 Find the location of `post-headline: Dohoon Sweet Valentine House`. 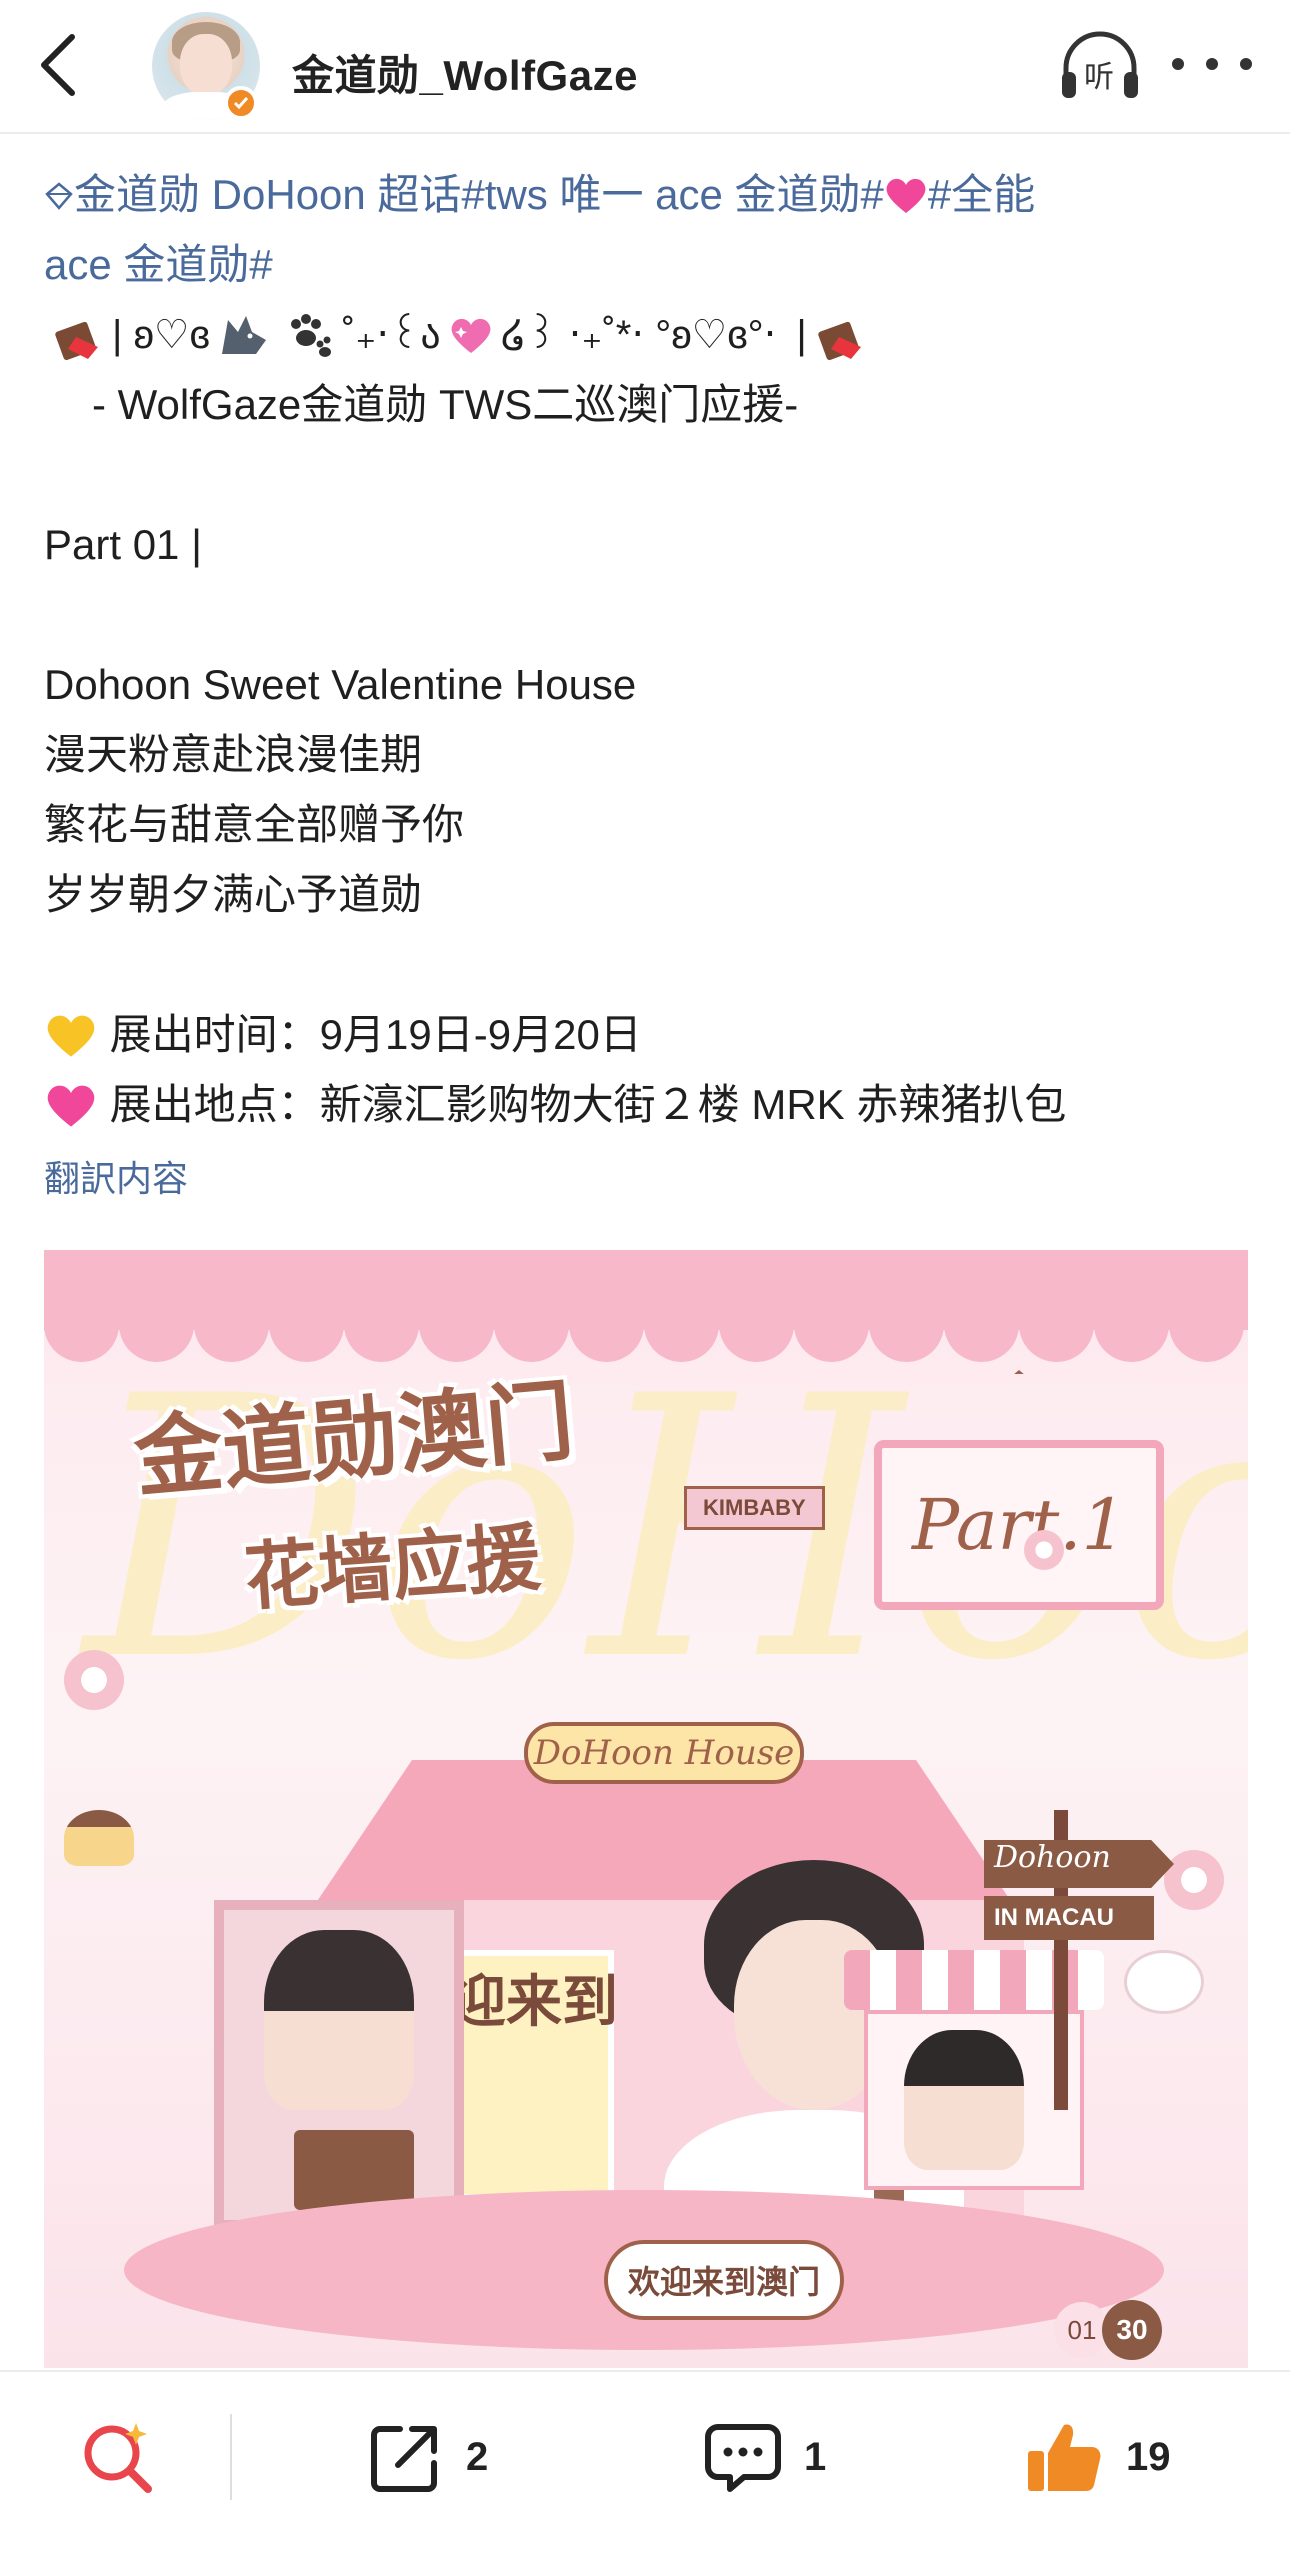

post-headline: Dohoon Sweet Valentine House is located at coordinates (340, 684).